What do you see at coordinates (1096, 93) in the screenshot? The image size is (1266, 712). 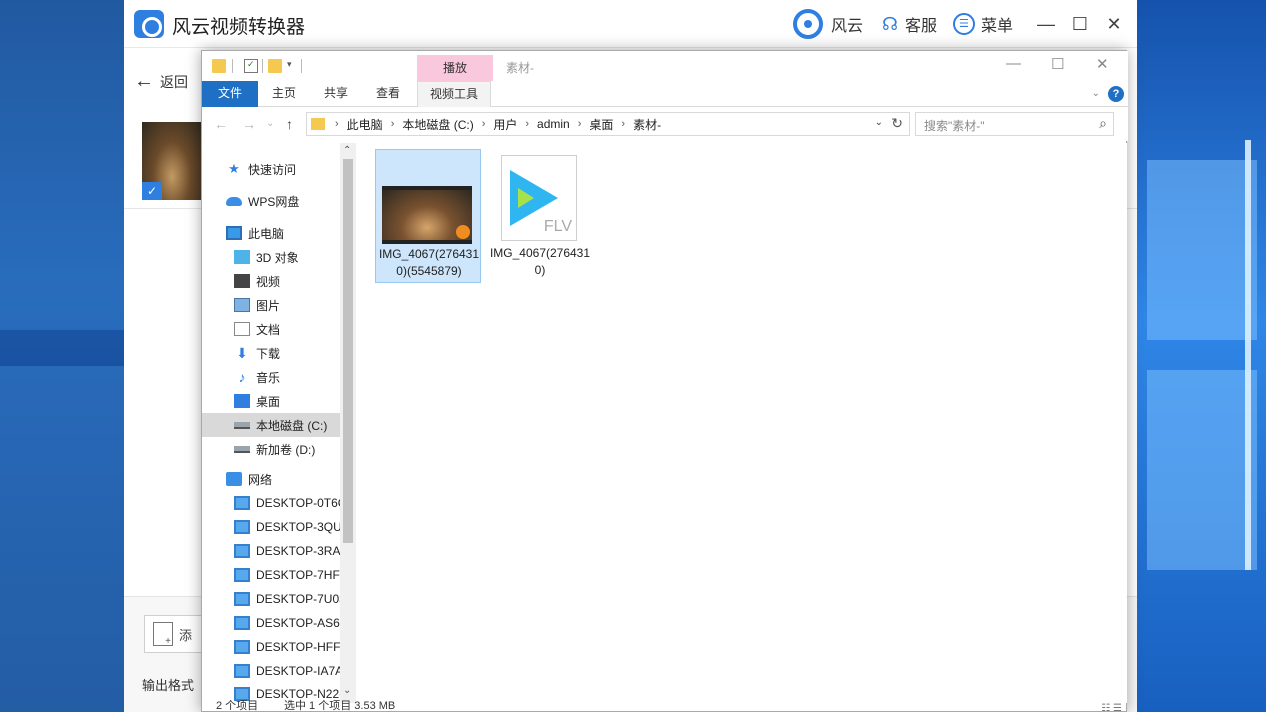 I see `ribbon-expand-icon: ⌄` at bounding box center [1096, 93].